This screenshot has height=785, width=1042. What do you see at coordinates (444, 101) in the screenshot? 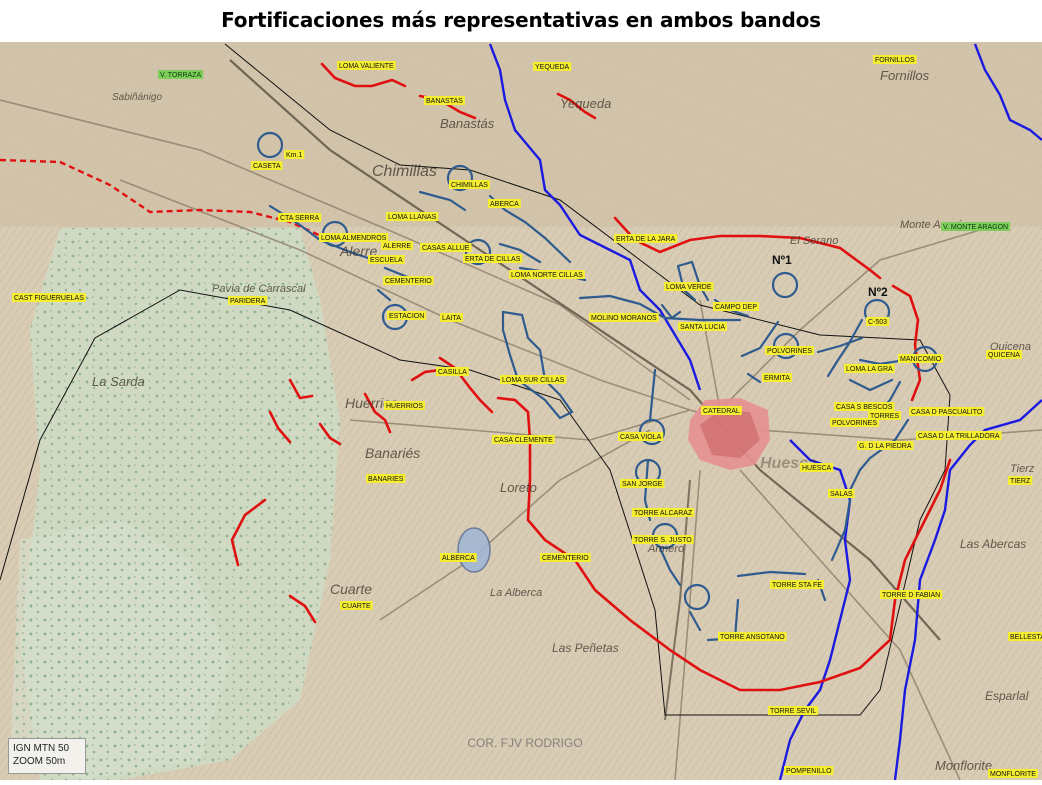
I see `map-label-text: BANASTAS` at bounding box center [444, 101].